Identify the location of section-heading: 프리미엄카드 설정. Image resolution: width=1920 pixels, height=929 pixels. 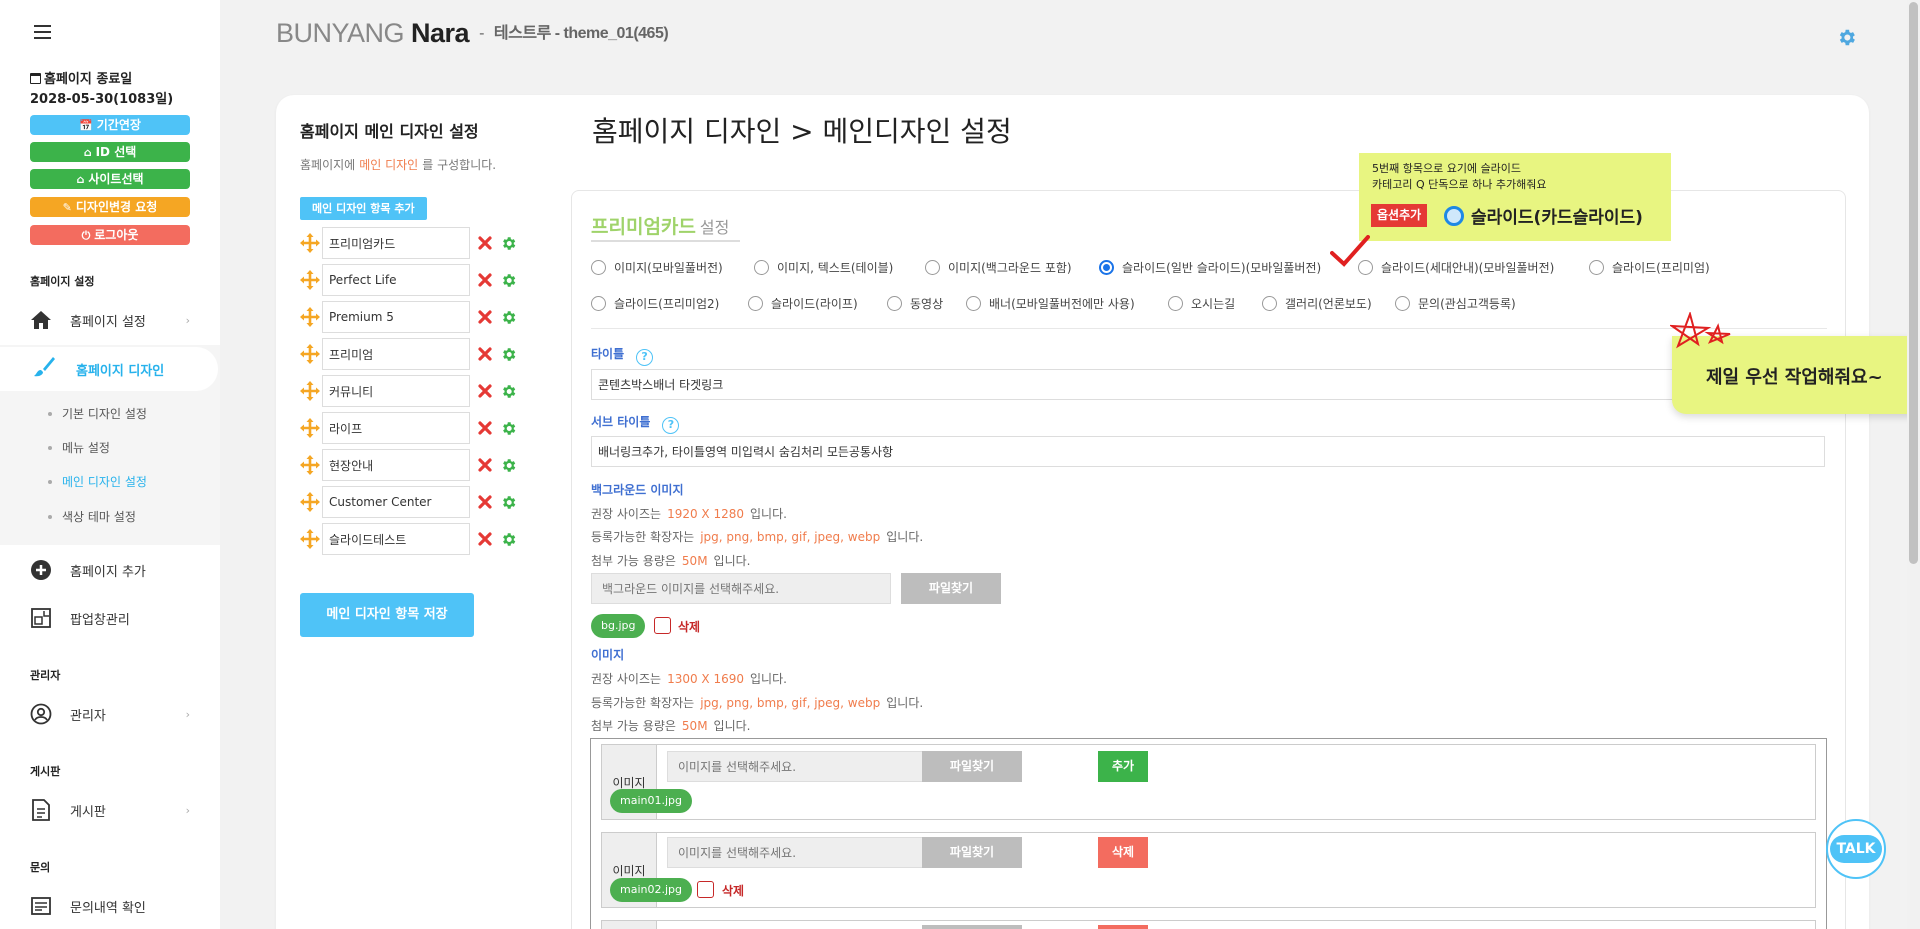
(660, 227).